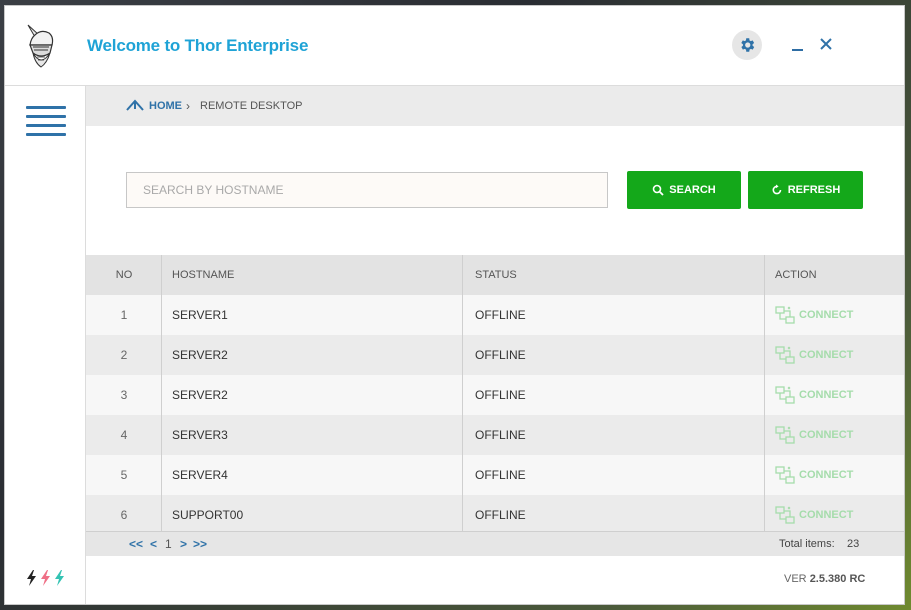 Image resolution: width=911 pixels, height=610 pixels. Describe the element at coordinates (40, 46) in the screenshot. I see `thor-logo-icon` at that location.